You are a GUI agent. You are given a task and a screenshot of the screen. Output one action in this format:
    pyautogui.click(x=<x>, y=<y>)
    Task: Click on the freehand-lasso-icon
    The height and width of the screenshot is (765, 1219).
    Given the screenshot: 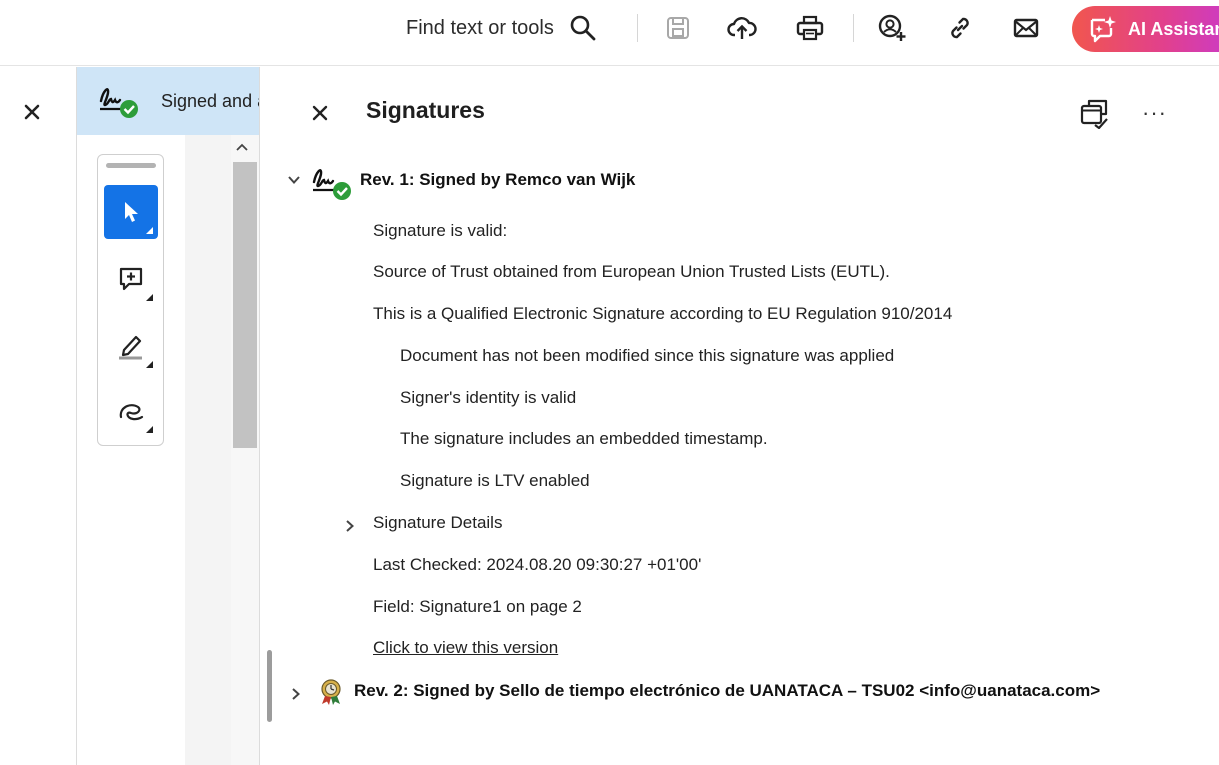 What is the action you would take?
    pyautogui.click(x=131, y=412)
    